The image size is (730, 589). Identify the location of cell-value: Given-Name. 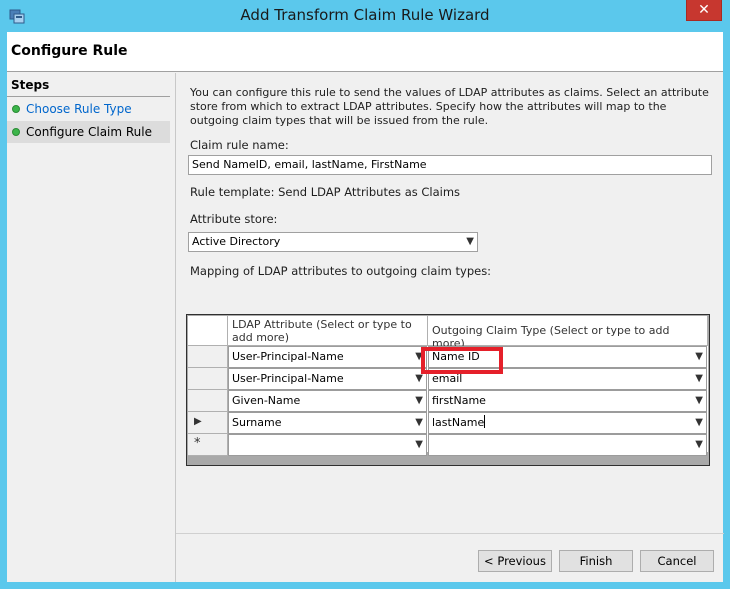
(266, 400).